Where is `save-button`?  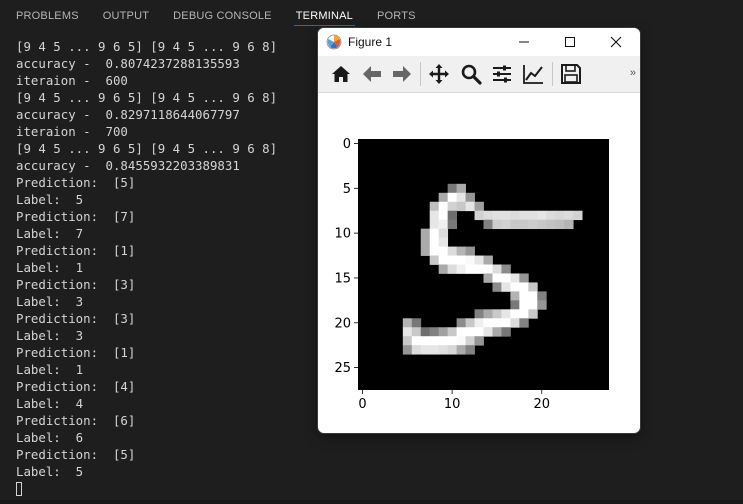
save-button is located at coordinates (572, 74).